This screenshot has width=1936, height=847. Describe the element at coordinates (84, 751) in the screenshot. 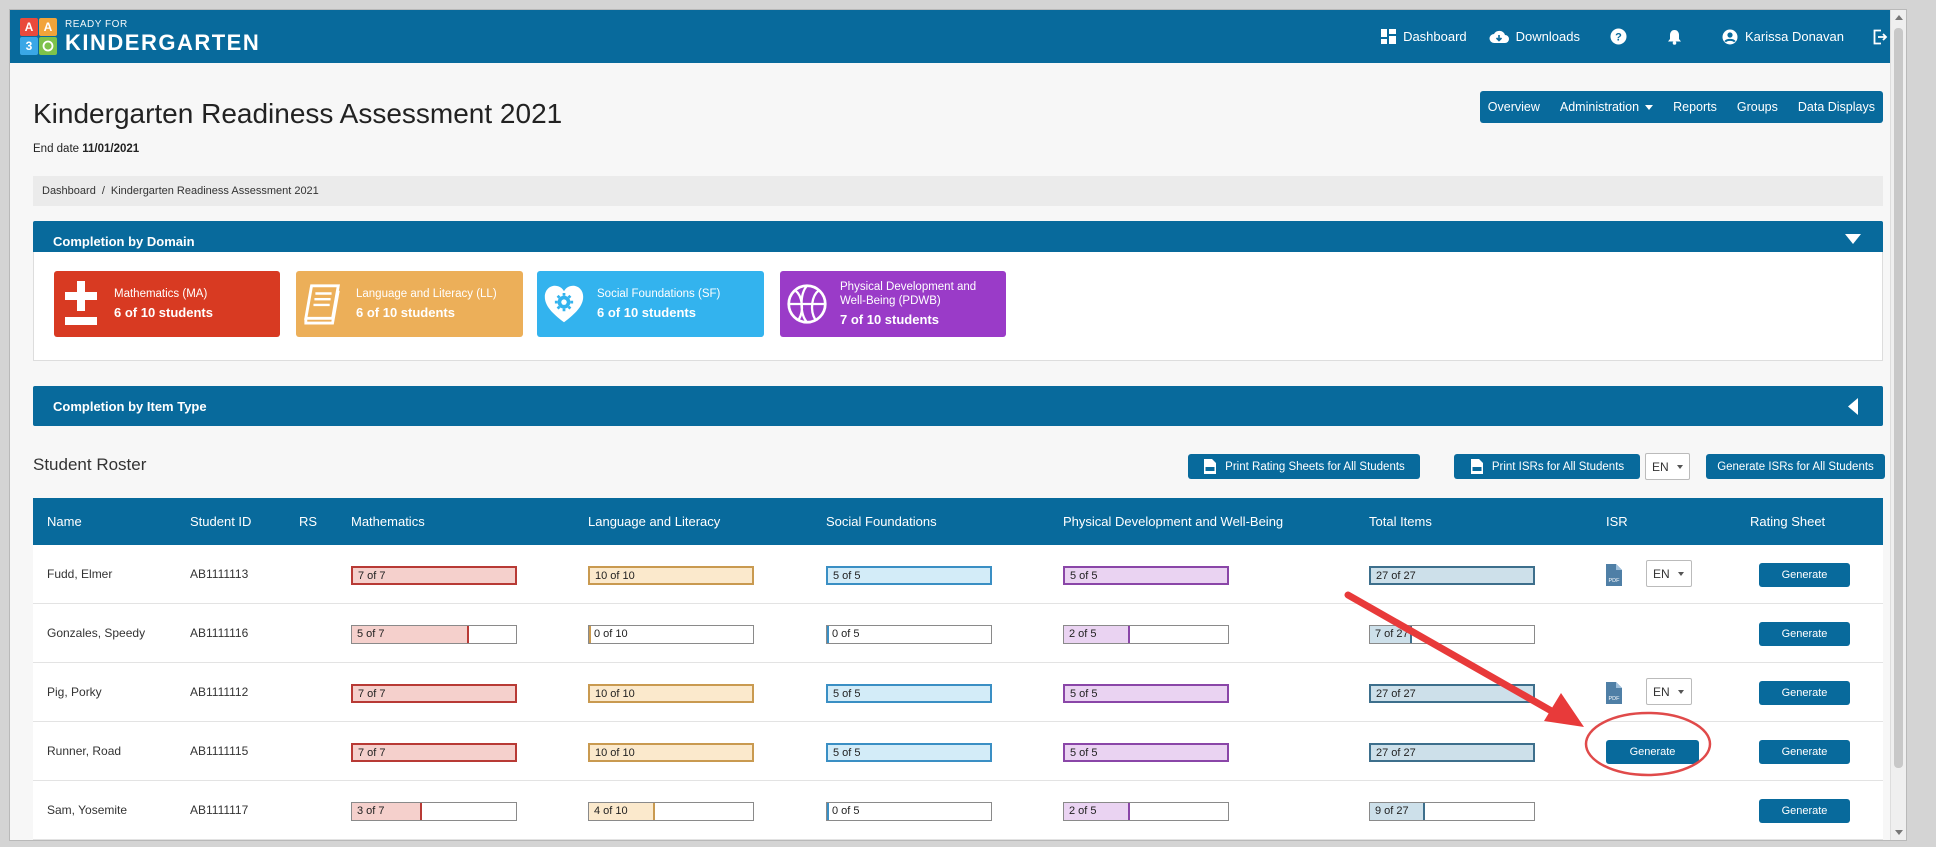

I see `student-name: Runner, Road` at that location.